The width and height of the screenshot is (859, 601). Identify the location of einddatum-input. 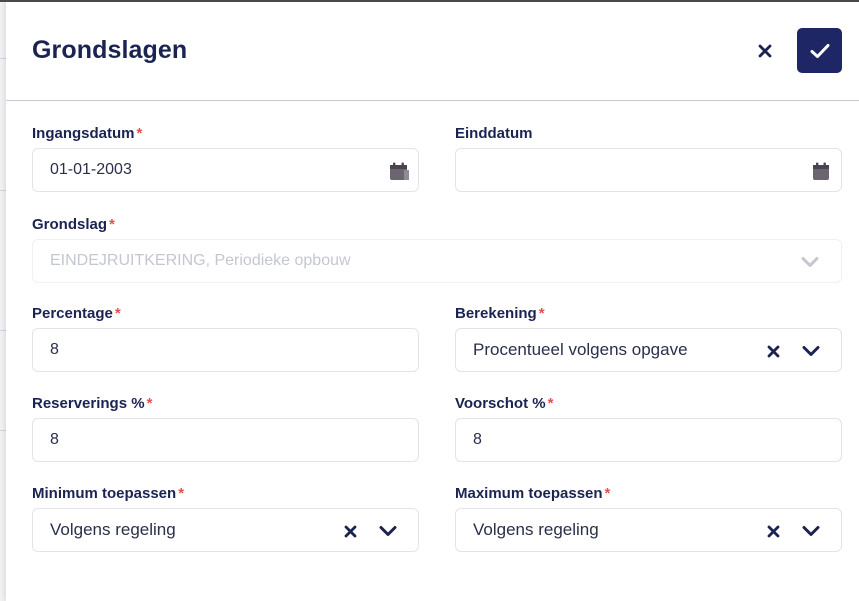
(648, 170).